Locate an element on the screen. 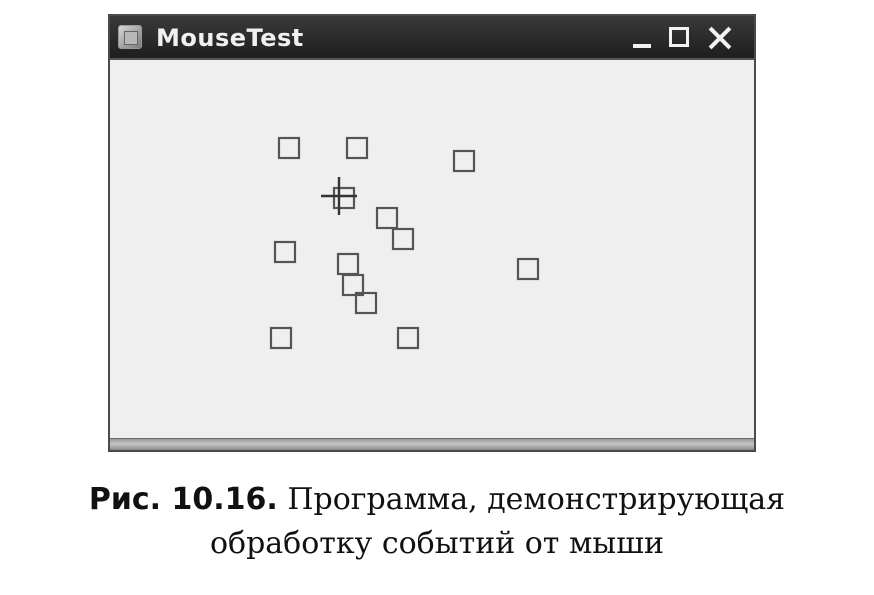 The width and height of the screenshot is (874, 595). maximize-icon is located at coordinates (680, 38).